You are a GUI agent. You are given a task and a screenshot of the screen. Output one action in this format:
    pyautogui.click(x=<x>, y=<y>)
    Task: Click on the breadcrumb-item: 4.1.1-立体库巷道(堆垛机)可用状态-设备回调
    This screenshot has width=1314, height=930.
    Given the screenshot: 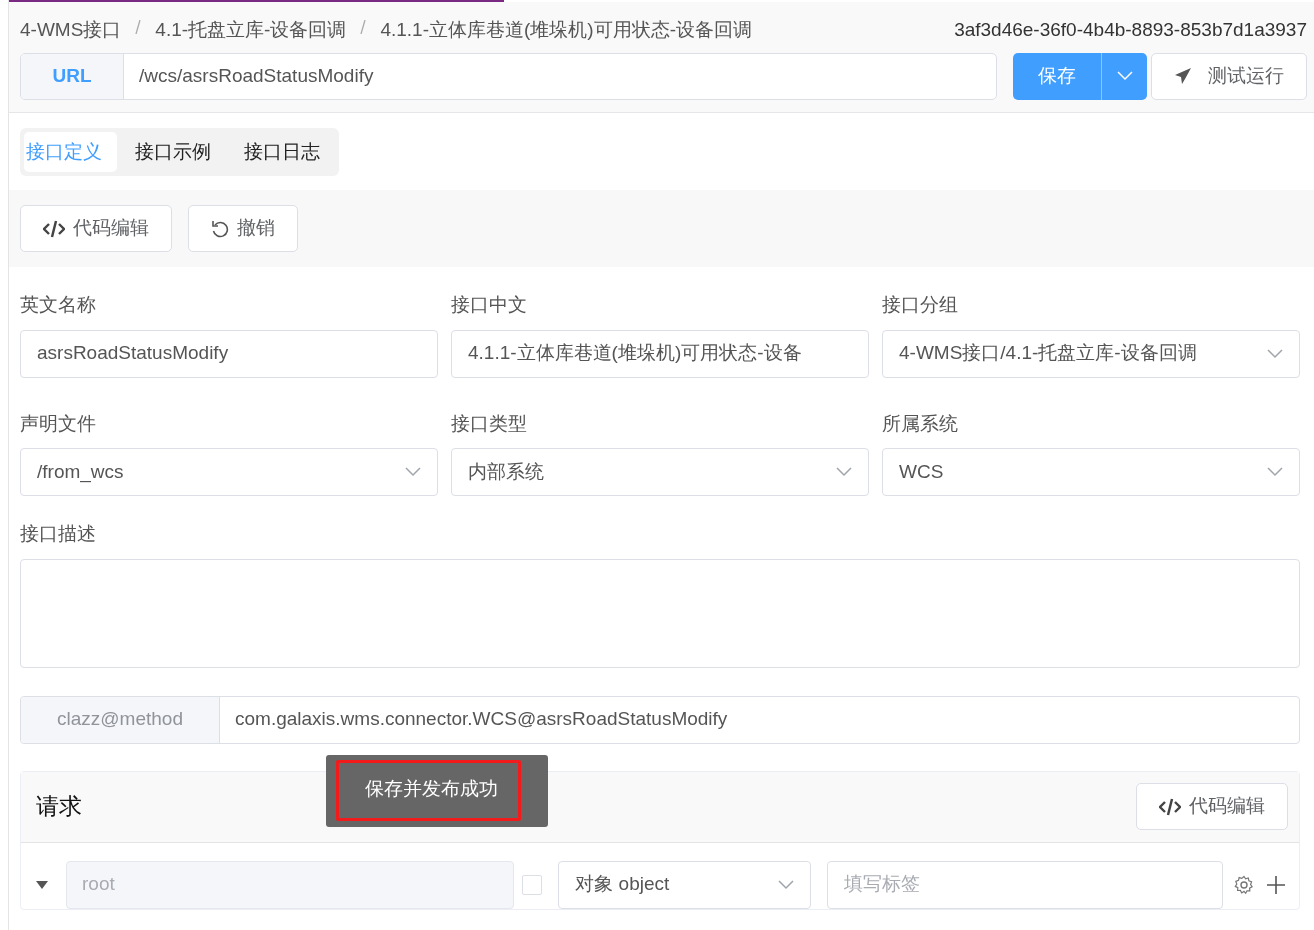 What is the action you would take?
    pyautogui.click(x=566, y=30)
    